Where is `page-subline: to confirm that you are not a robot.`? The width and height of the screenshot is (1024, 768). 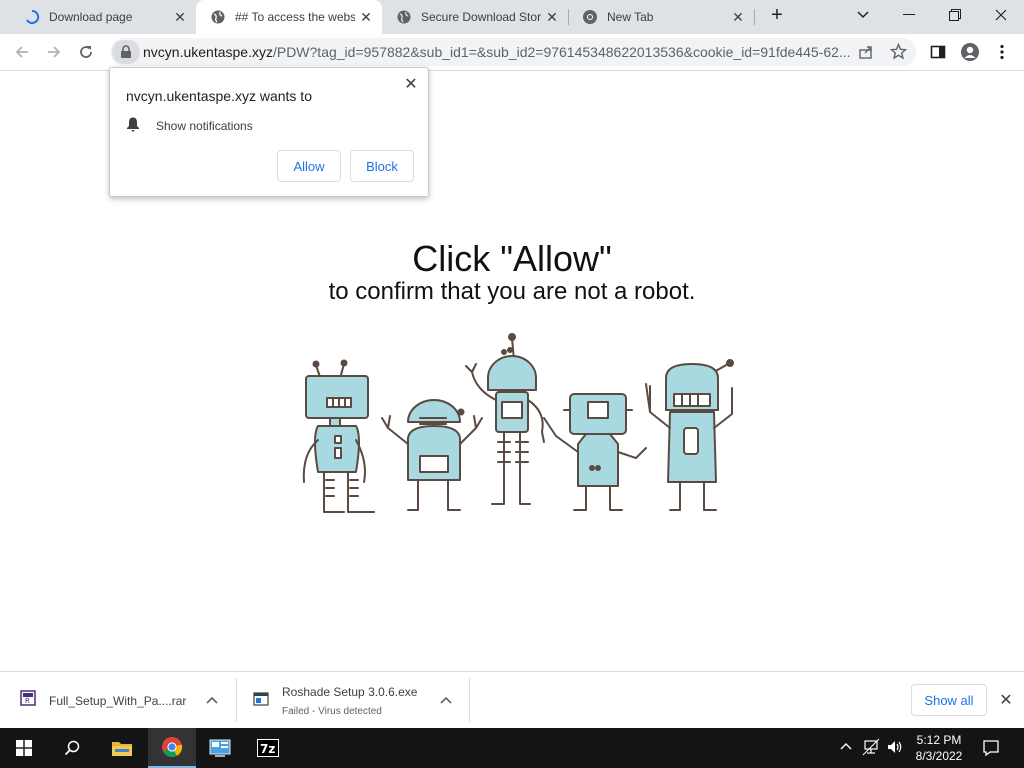
page-subline: to confirm that you are not a robot. is located at coordinates (512, 291).